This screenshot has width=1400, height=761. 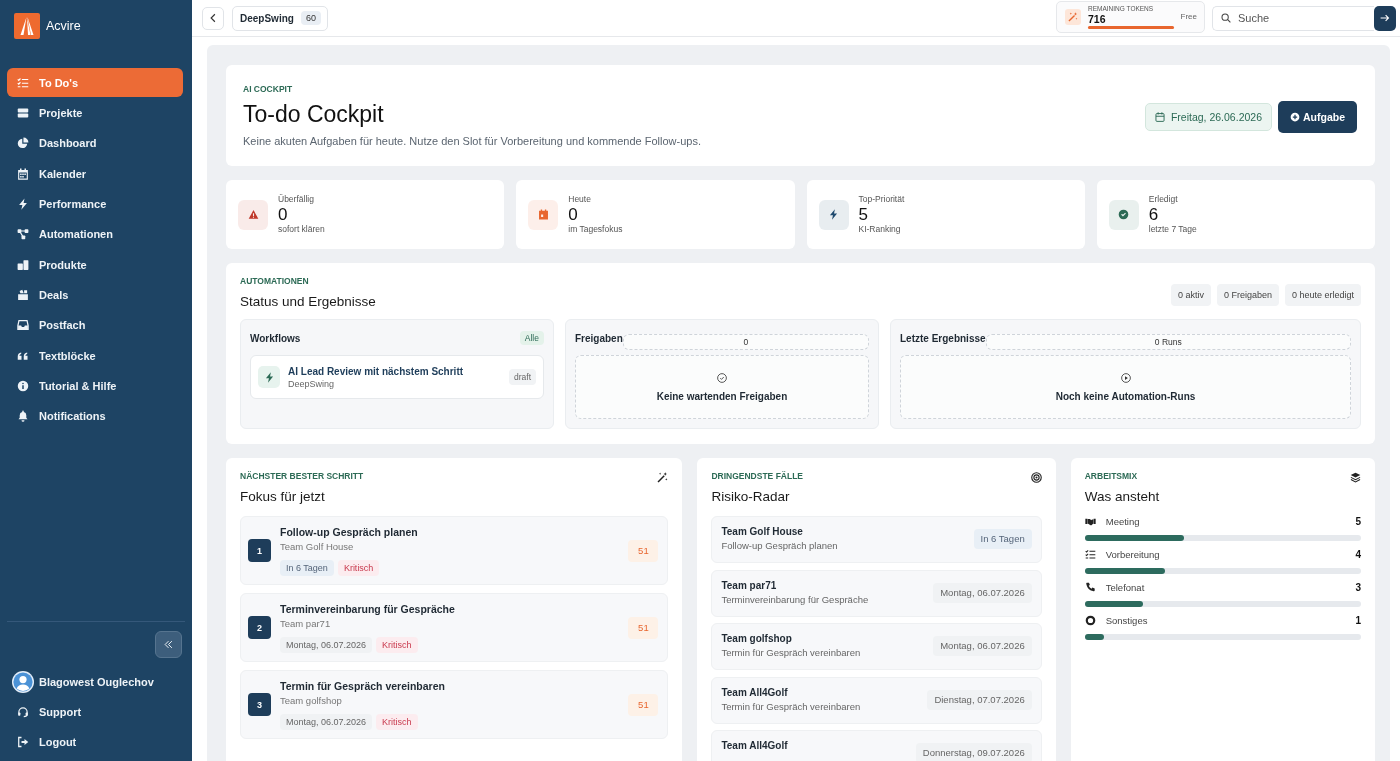 What do you see at coordinates (317, 546) in the screenshot?
I see `task-team: Team Golf House` at bounding box center [317, 546].